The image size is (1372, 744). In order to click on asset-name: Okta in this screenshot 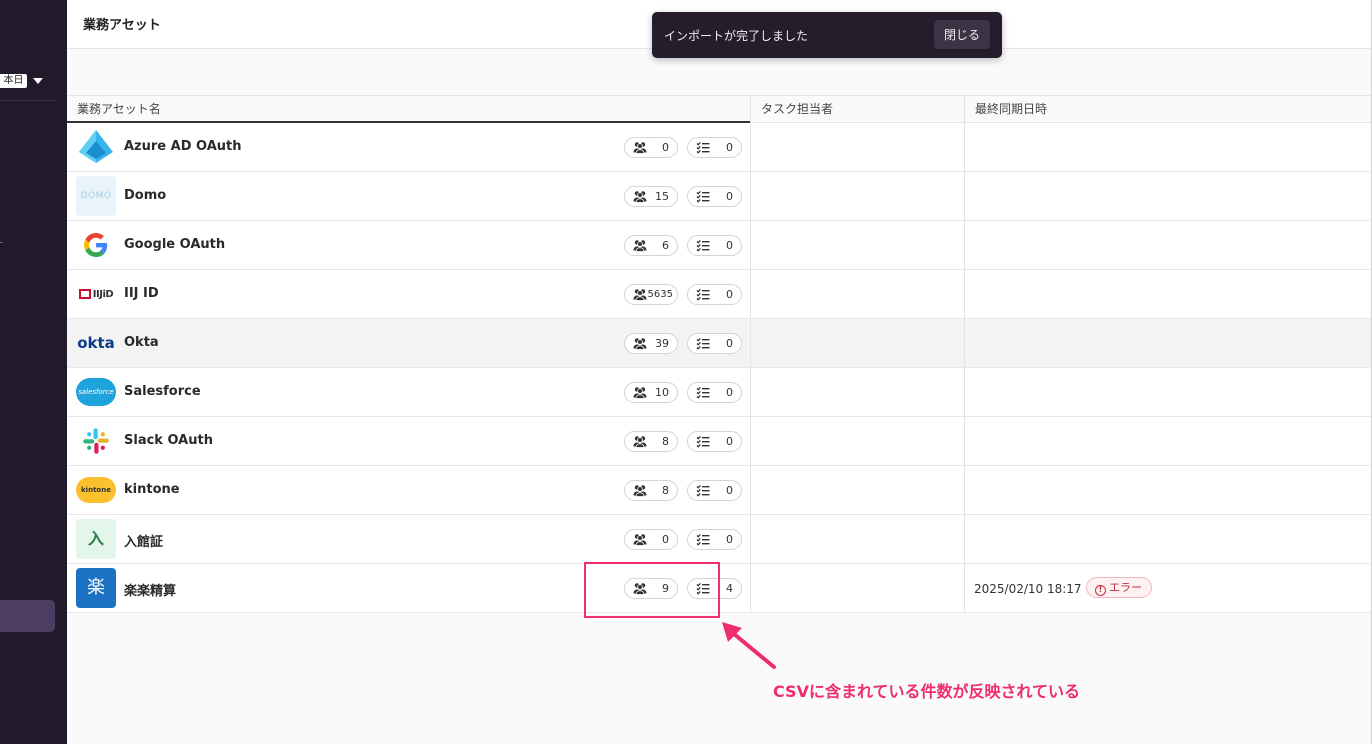, I will do `click(141, 342)`.